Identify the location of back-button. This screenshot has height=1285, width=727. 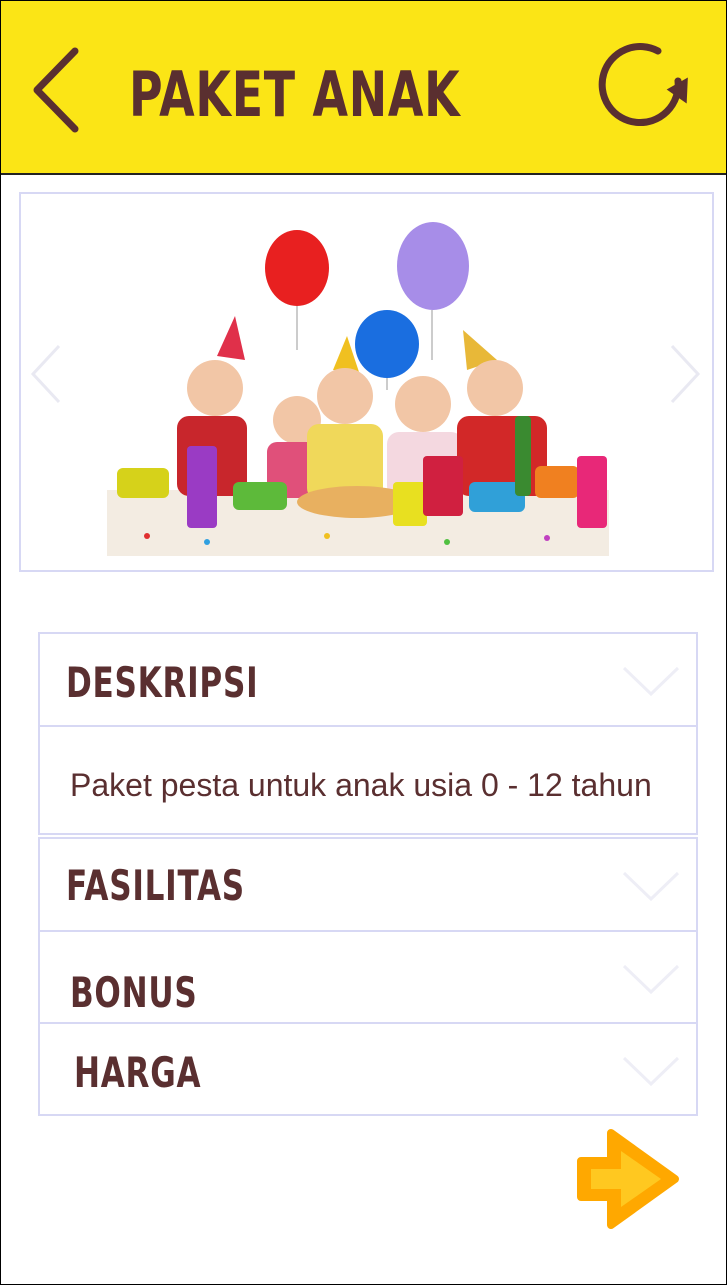
(58, 90).